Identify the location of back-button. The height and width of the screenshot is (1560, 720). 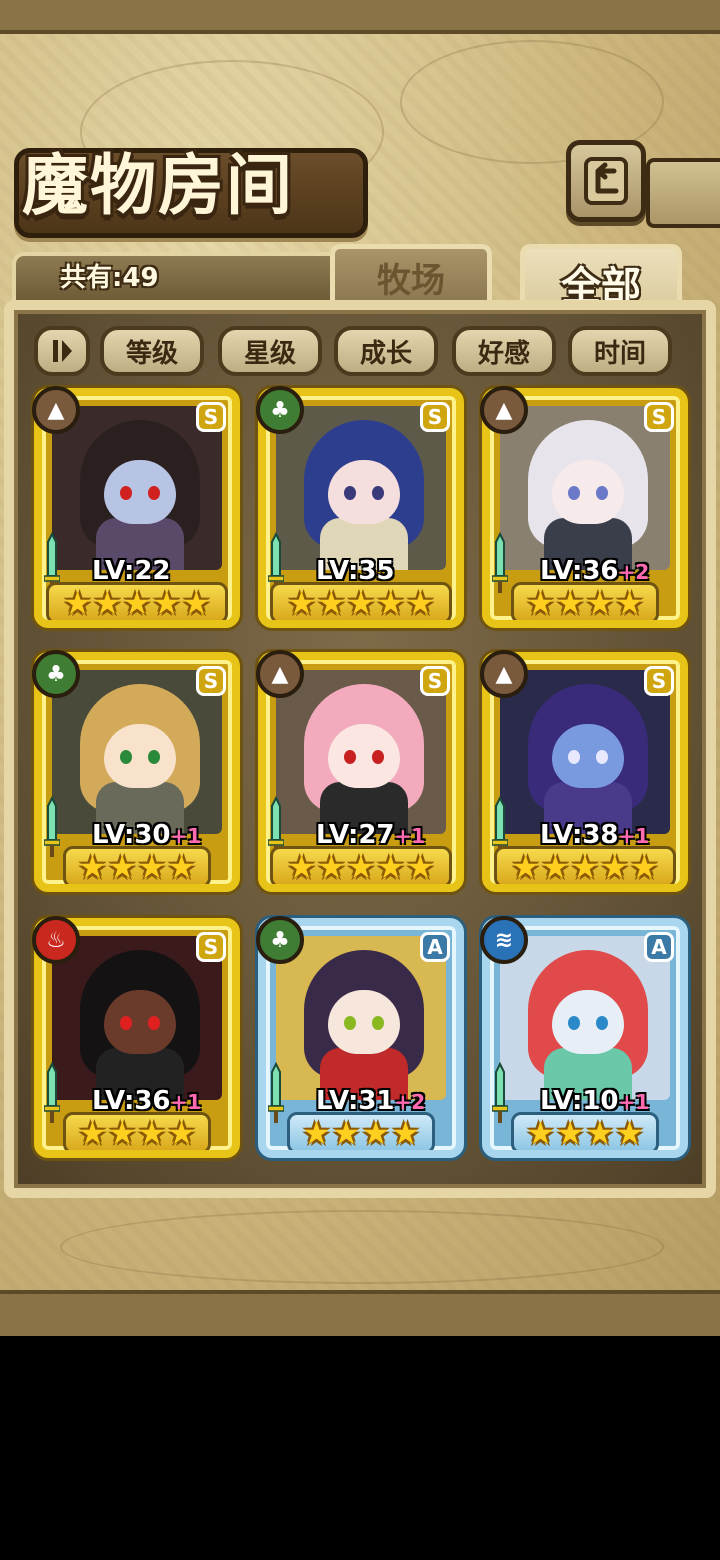
(606, 181).